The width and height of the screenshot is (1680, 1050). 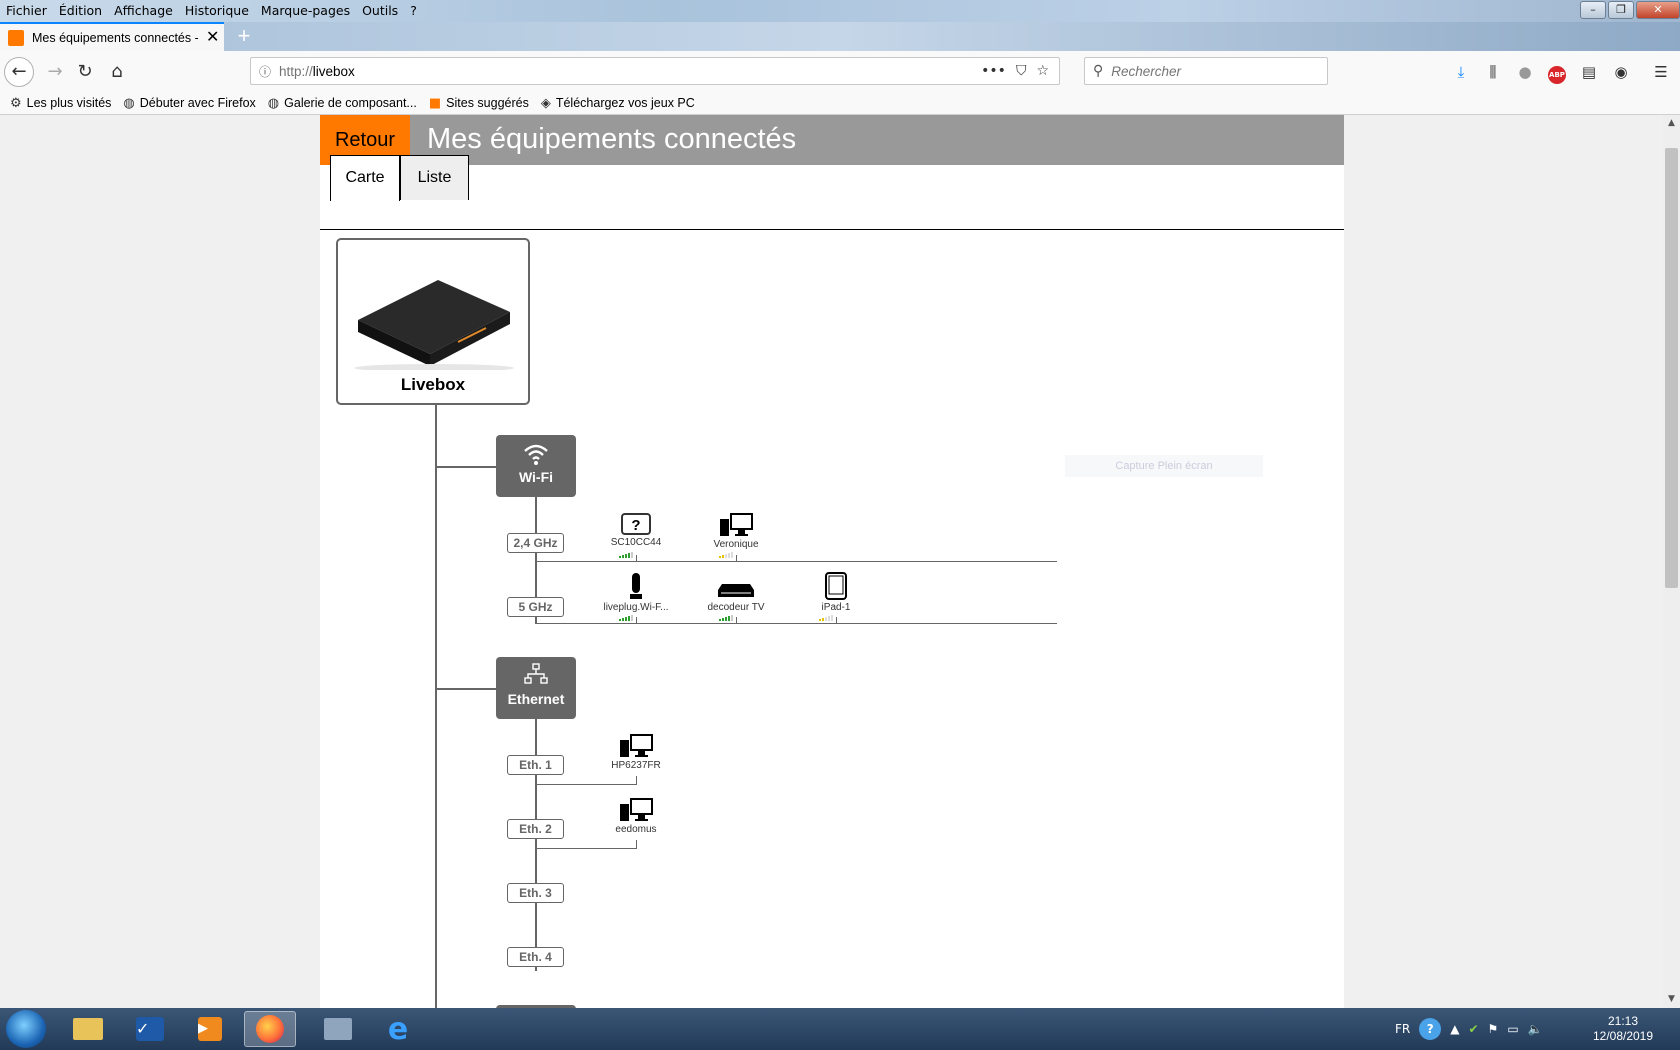 I want to click on sidebar-icon: ▤, so click(x=1589, y=72).